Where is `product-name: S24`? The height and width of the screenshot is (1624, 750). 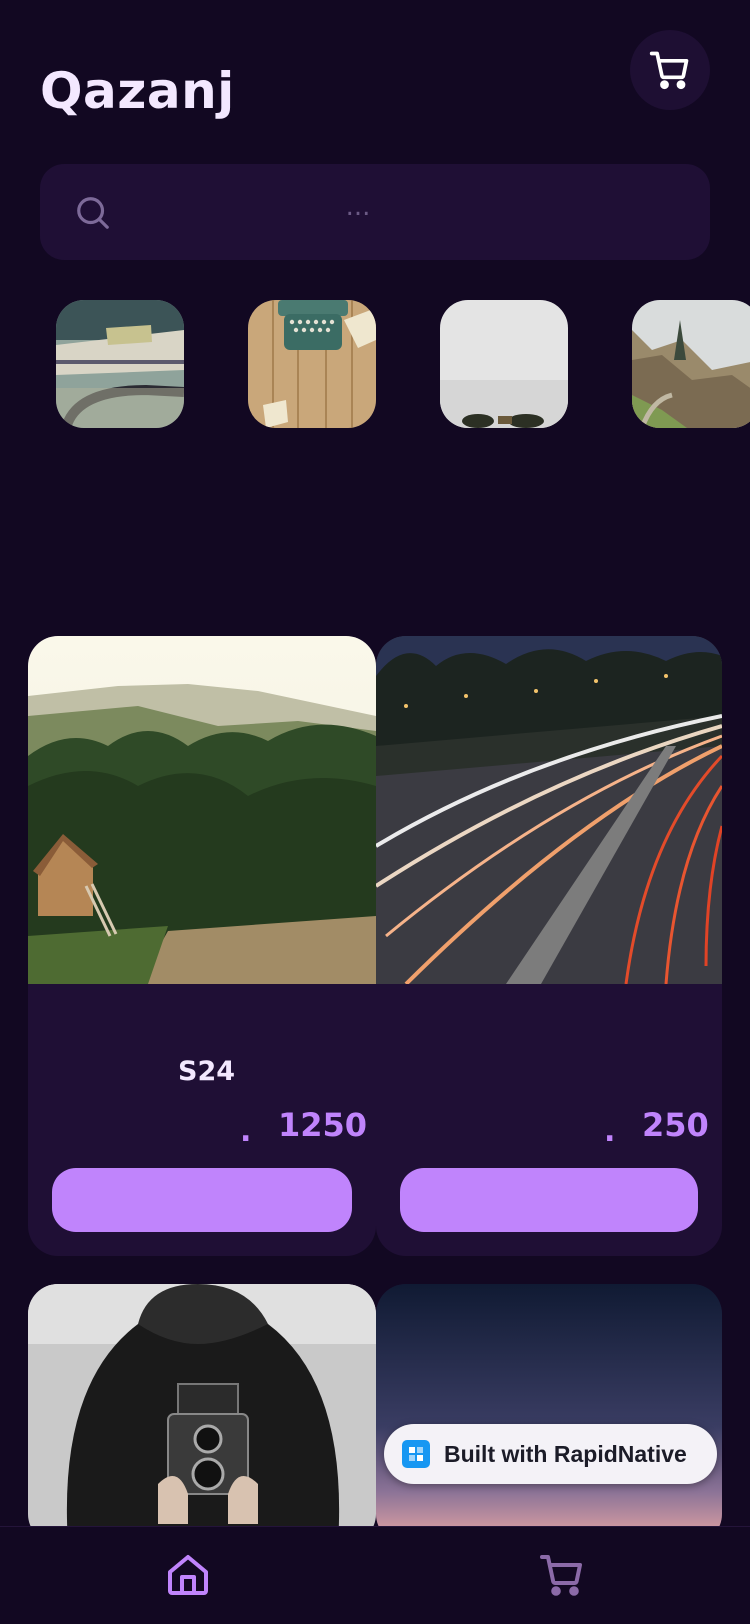 product-name: S24 is located at coordinates (207, 1071).